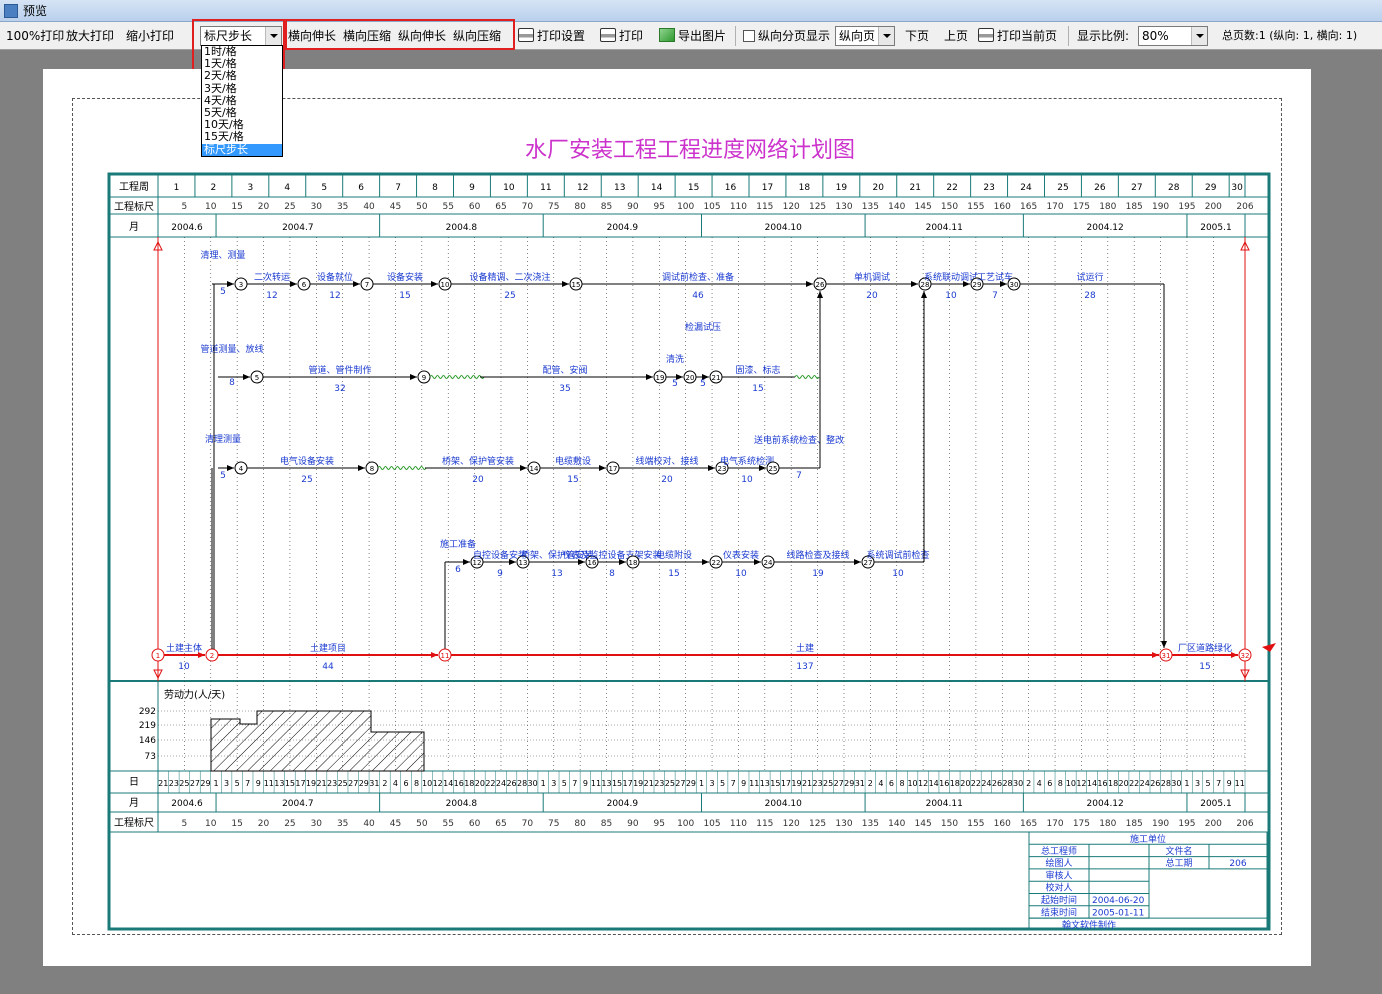 The width and height of the screenshot is (1382, 994). I want to click on week-tick-label: 28, so click(1174, 188).